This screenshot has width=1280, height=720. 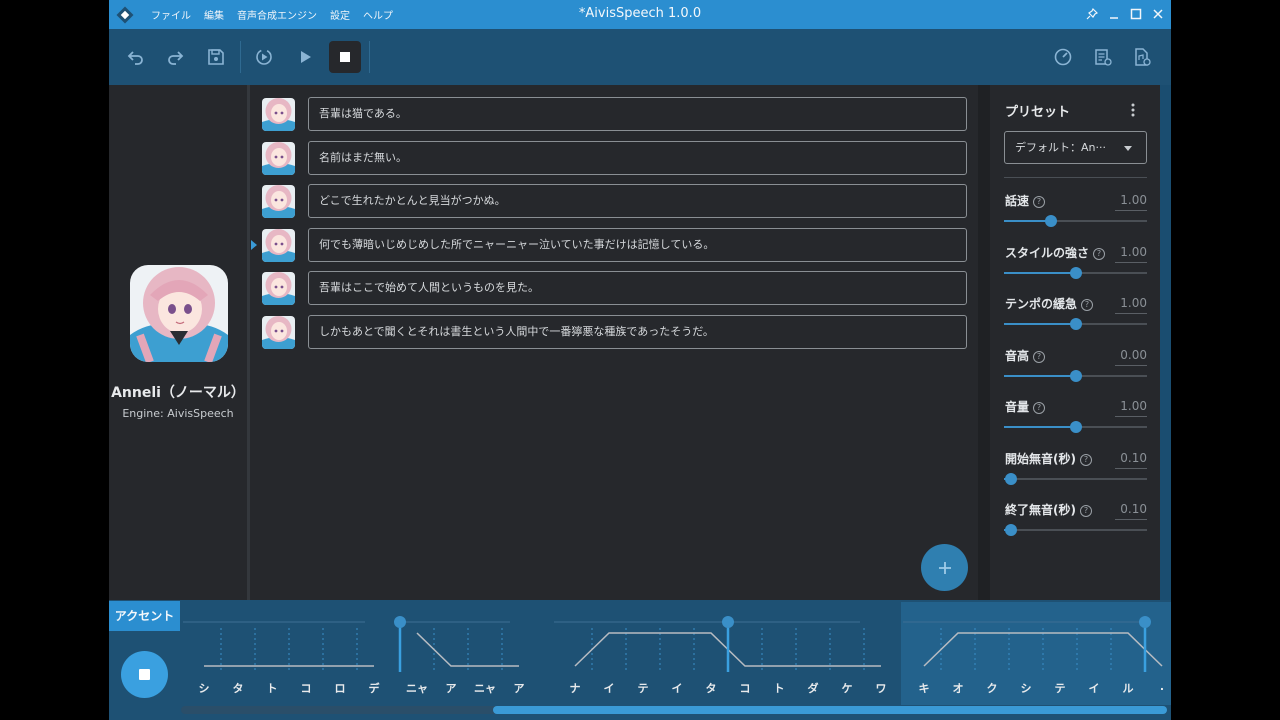 What do you see at coordinates (1136, 14) in the screenshot?
I see `maximize-button` at bounding box center [1136, 14].